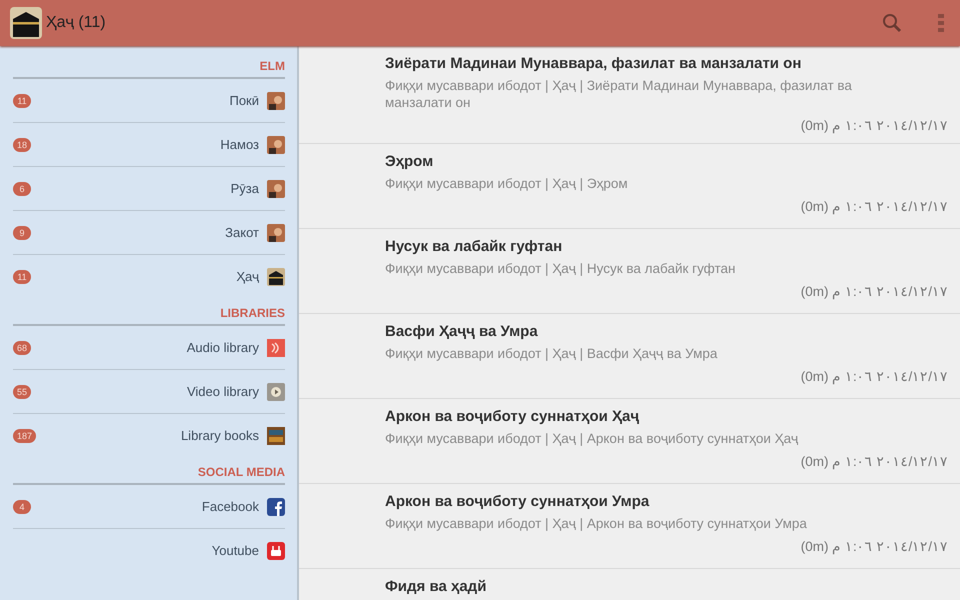 This screenshot has width=960, height=600. Describe the element at coordinates (219, 435) in the screenshot. I see `item-label: Library books` at that location.